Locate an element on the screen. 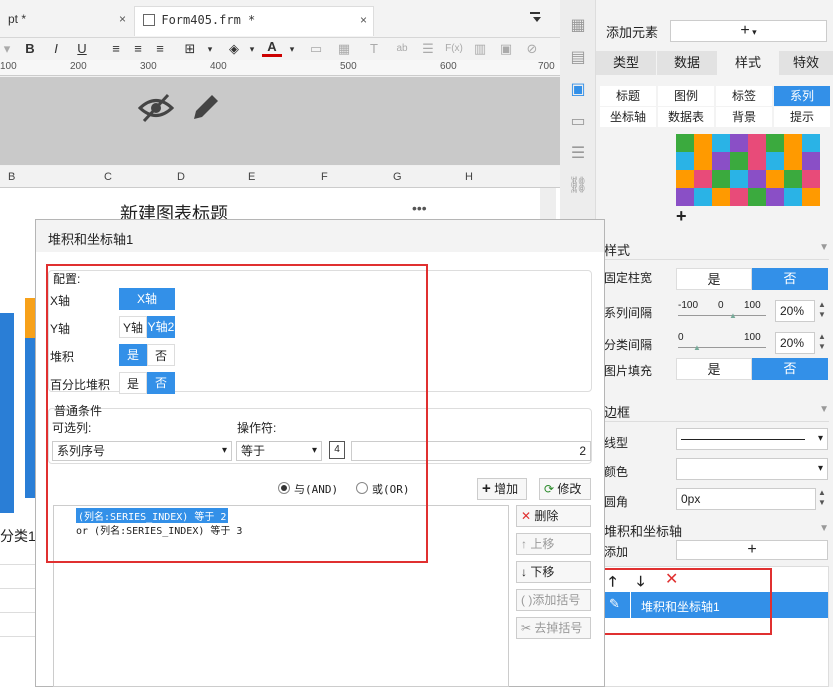 This screenshot has width=833, height=687. move-down-button: ↓ 下移 is located at coordinates (553, 572).